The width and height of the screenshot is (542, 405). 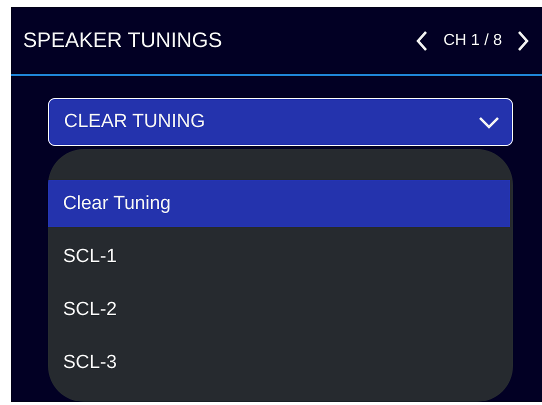 I want to click on menu-option: SCL-2, so click(x=279, y=309).